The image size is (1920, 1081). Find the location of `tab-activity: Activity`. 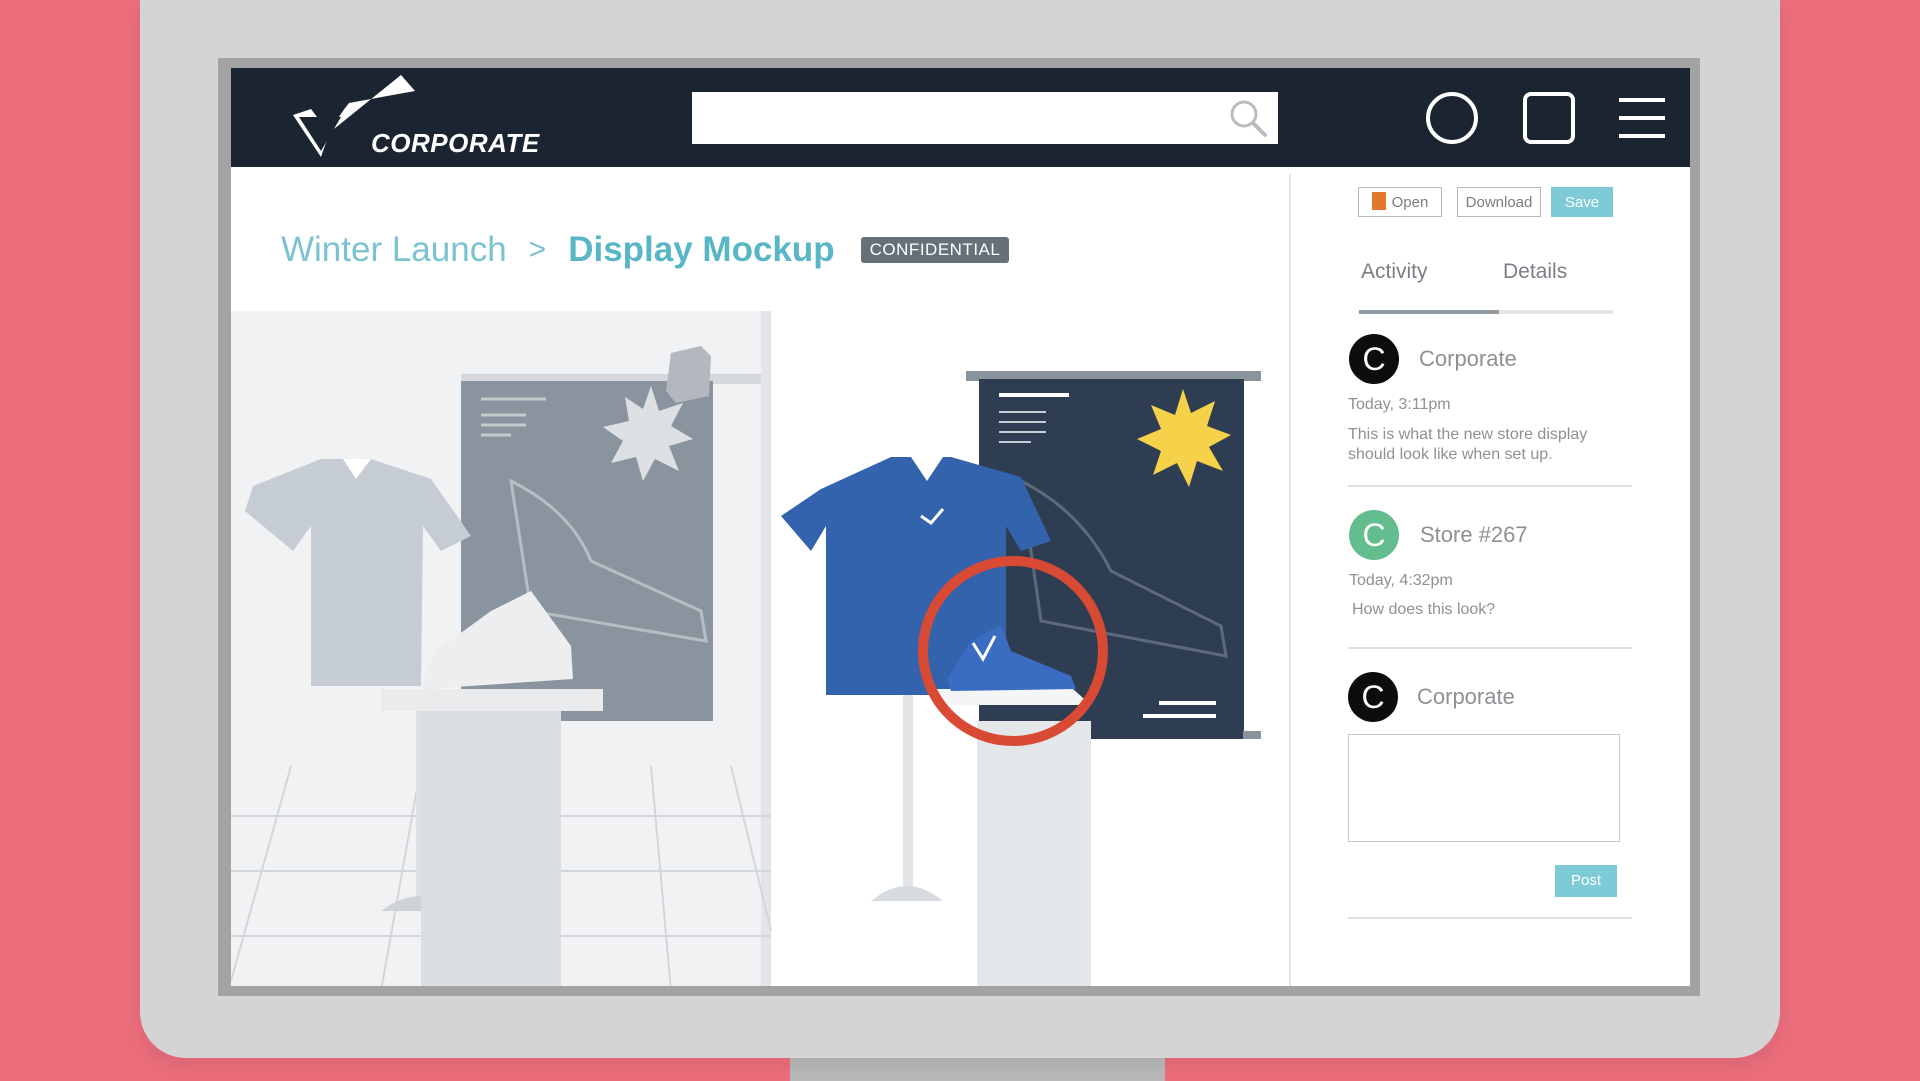

tab-activity: Activity is located at coordinates (1394, 272).